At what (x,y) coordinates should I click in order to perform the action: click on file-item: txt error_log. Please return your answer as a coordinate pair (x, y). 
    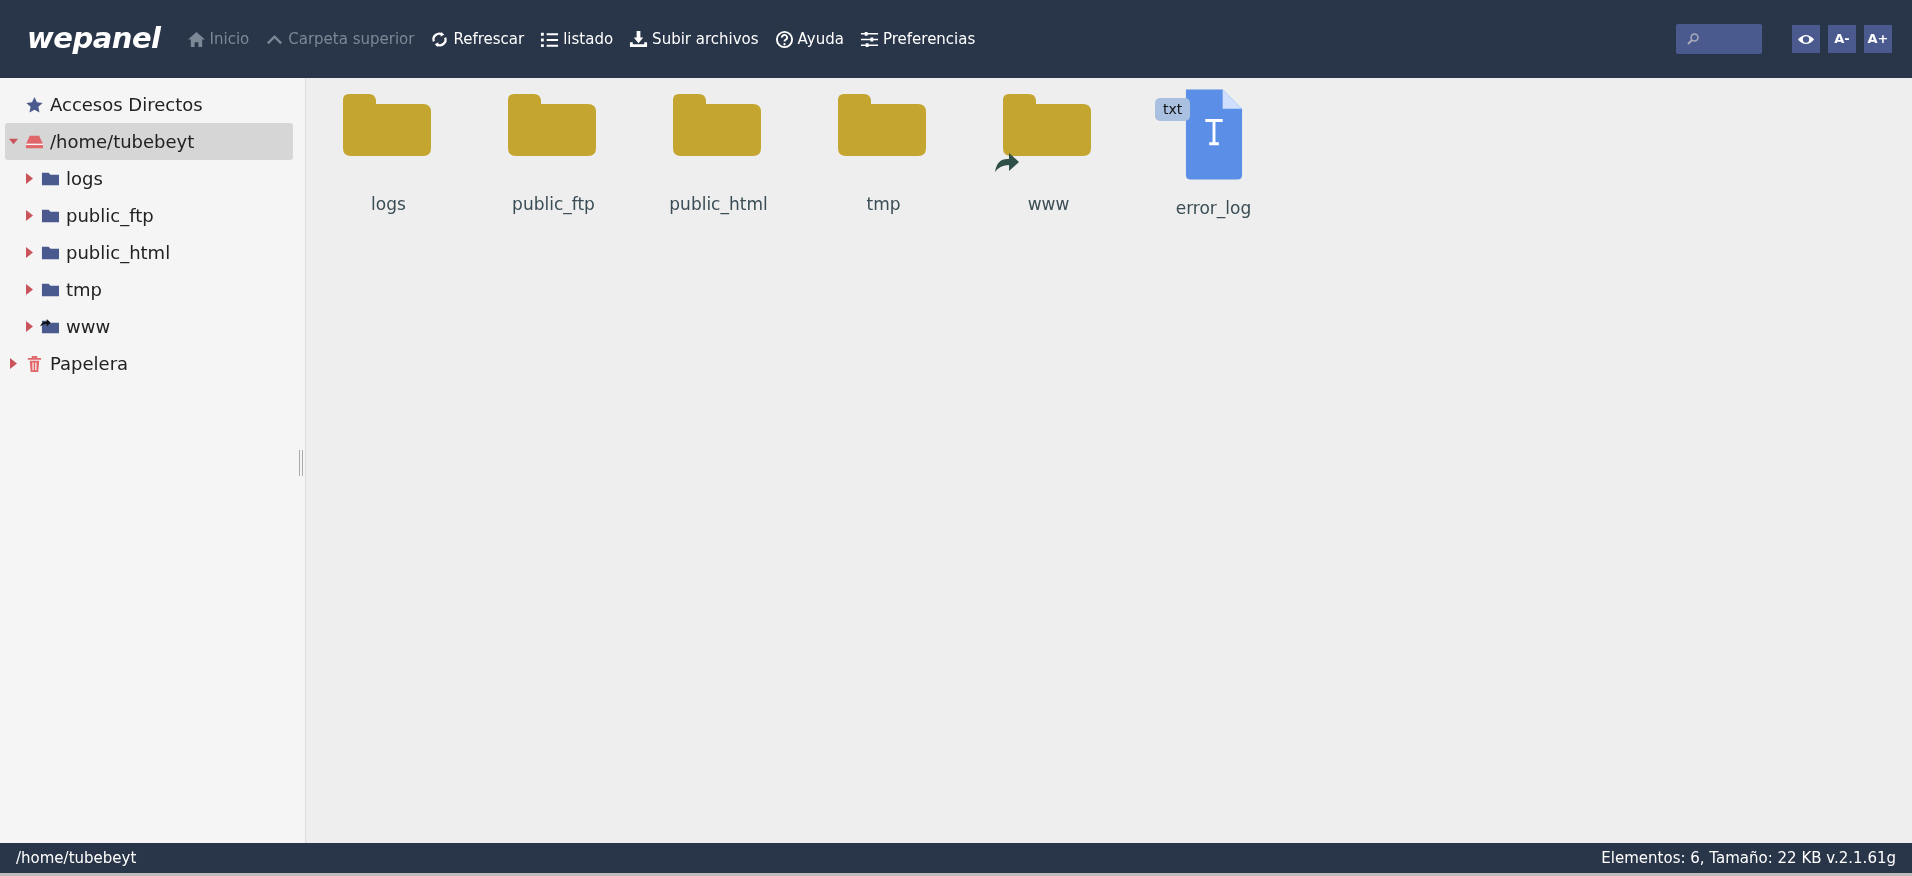
    Looking at the image, I should click on (1213, 158).